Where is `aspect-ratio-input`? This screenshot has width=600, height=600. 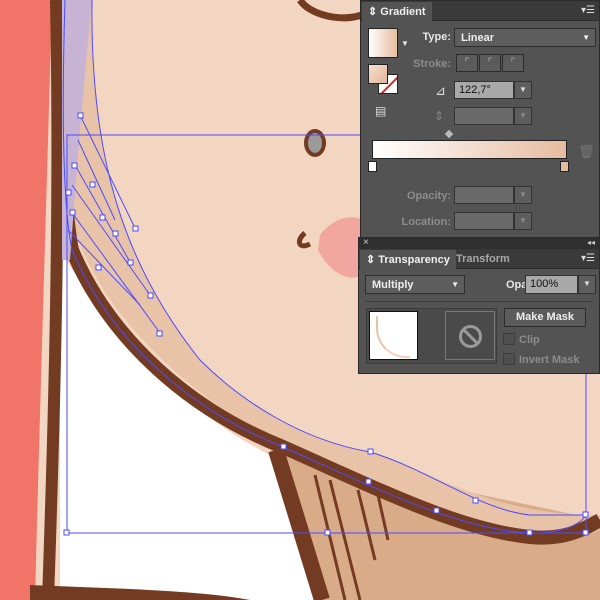
aspect-ratio-input is located at coordinates (484, 116).